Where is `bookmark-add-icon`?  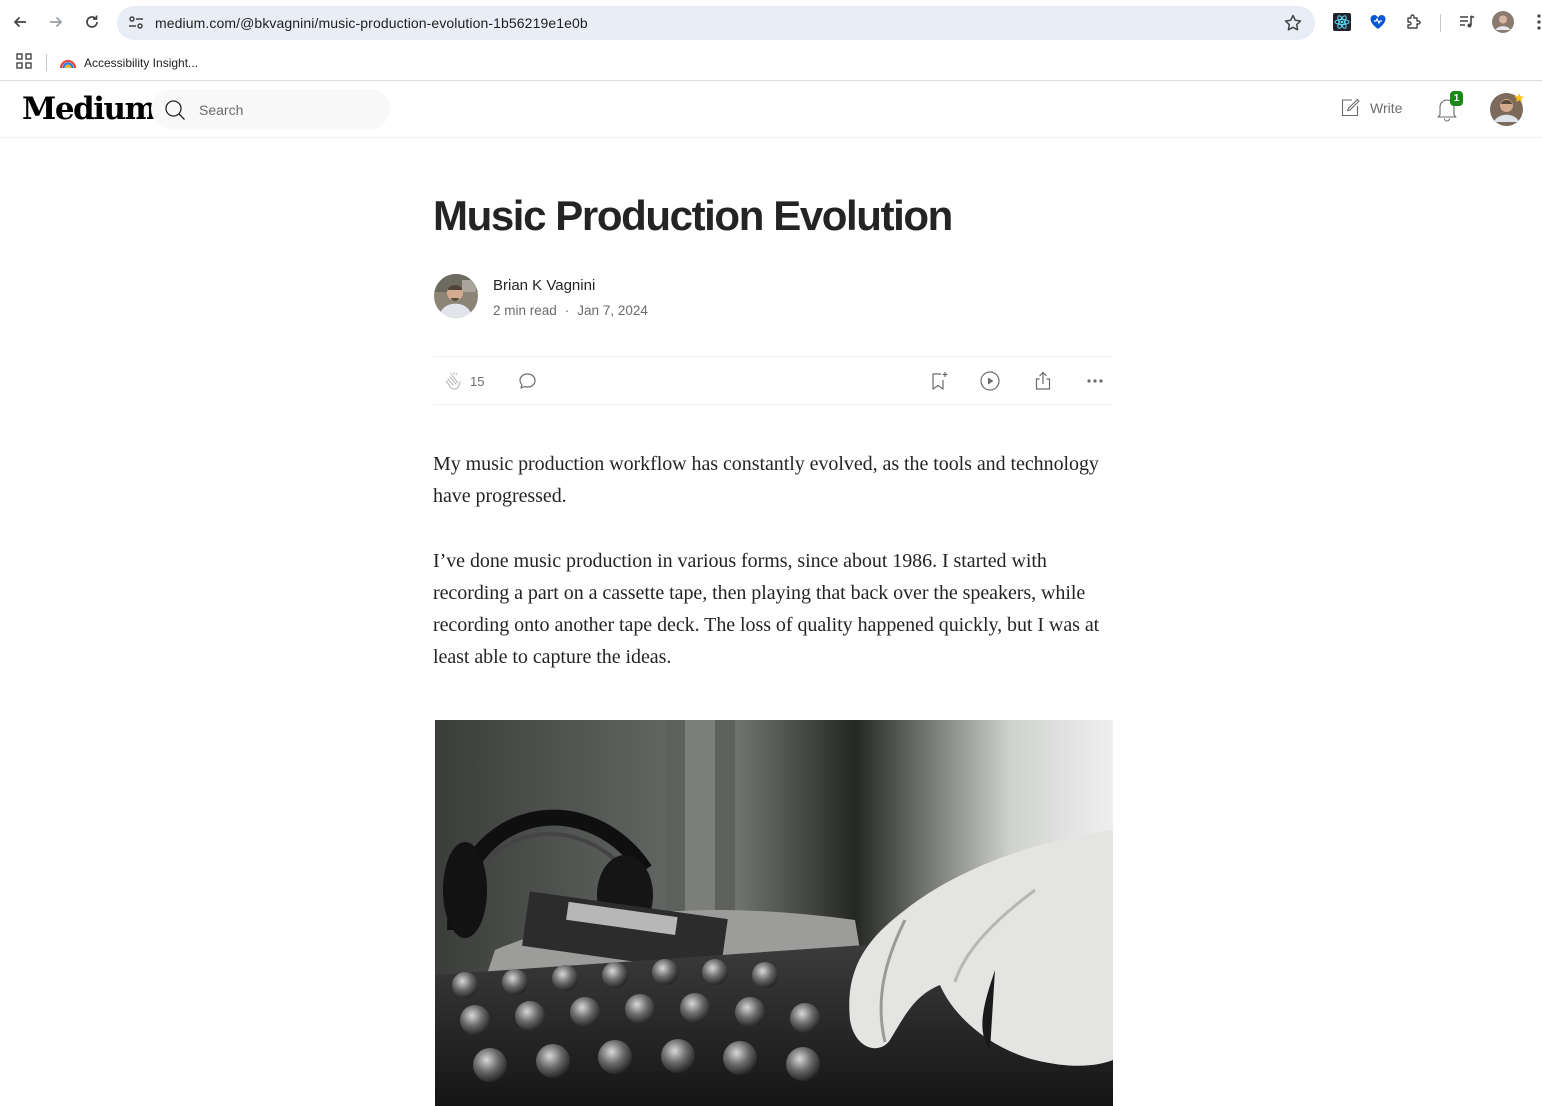 bookmark-add-icon is located at coordinates (940, 381).